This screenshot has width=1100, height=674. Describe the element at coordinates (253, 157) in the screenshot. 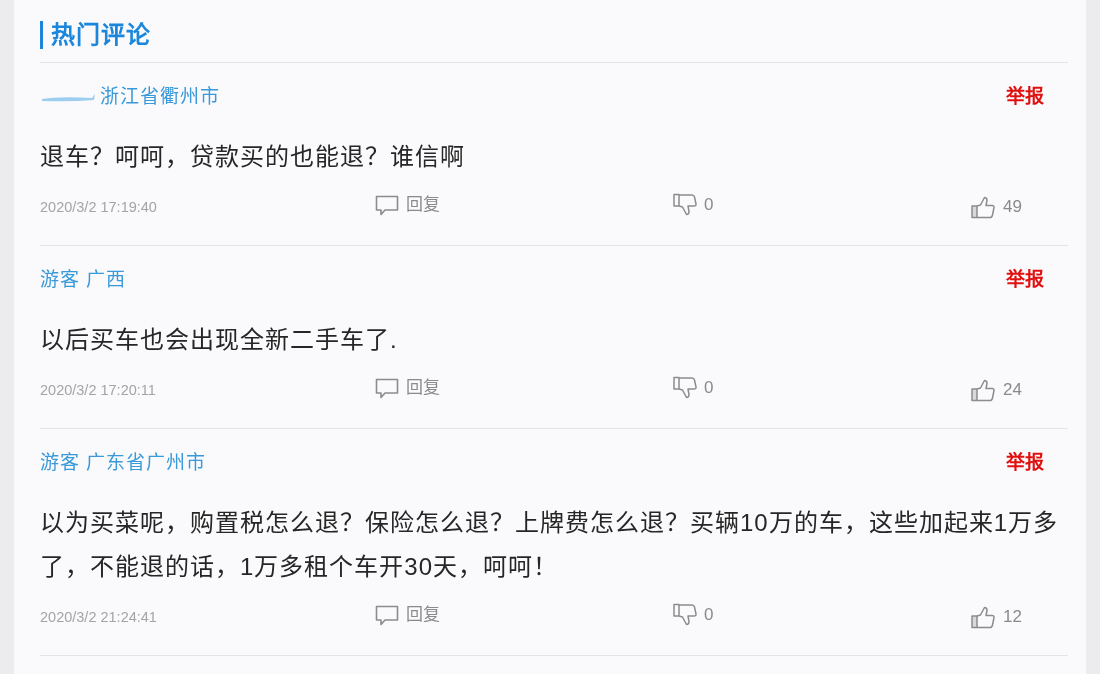

I see `comment-text: 退车？呵呵，贷款买的也能退？谁信啊` at that location.